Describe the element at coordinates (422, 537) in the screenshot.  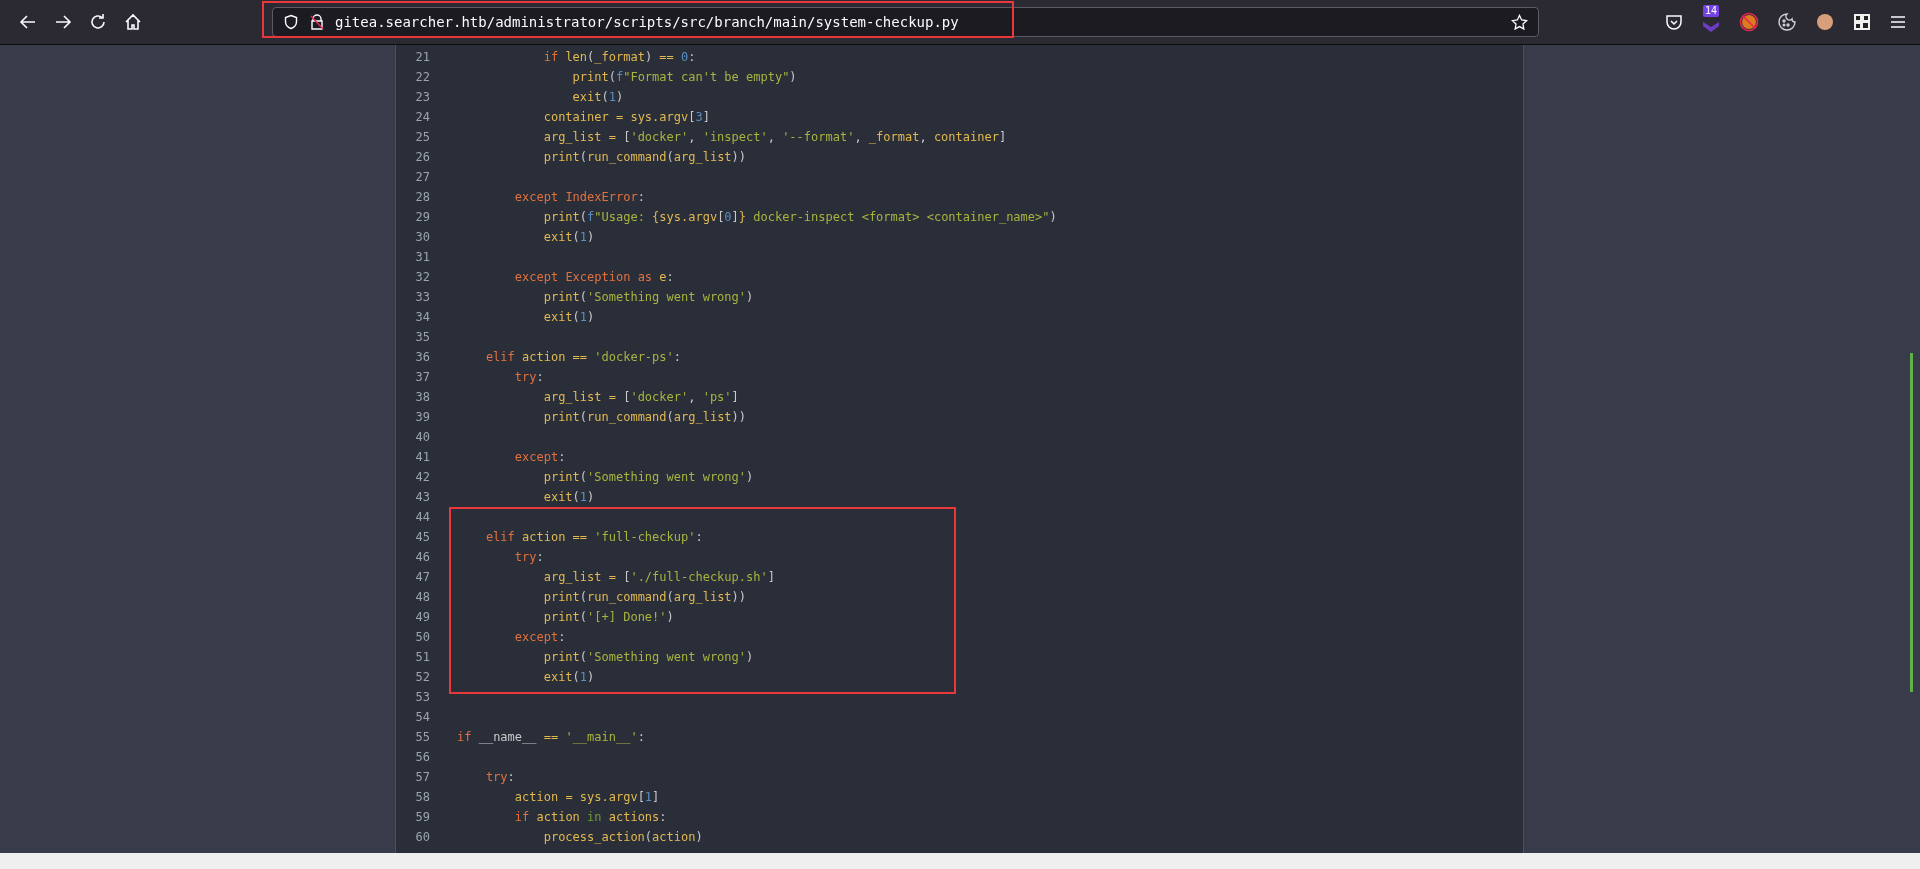
I see `line-number: 45` at that location.